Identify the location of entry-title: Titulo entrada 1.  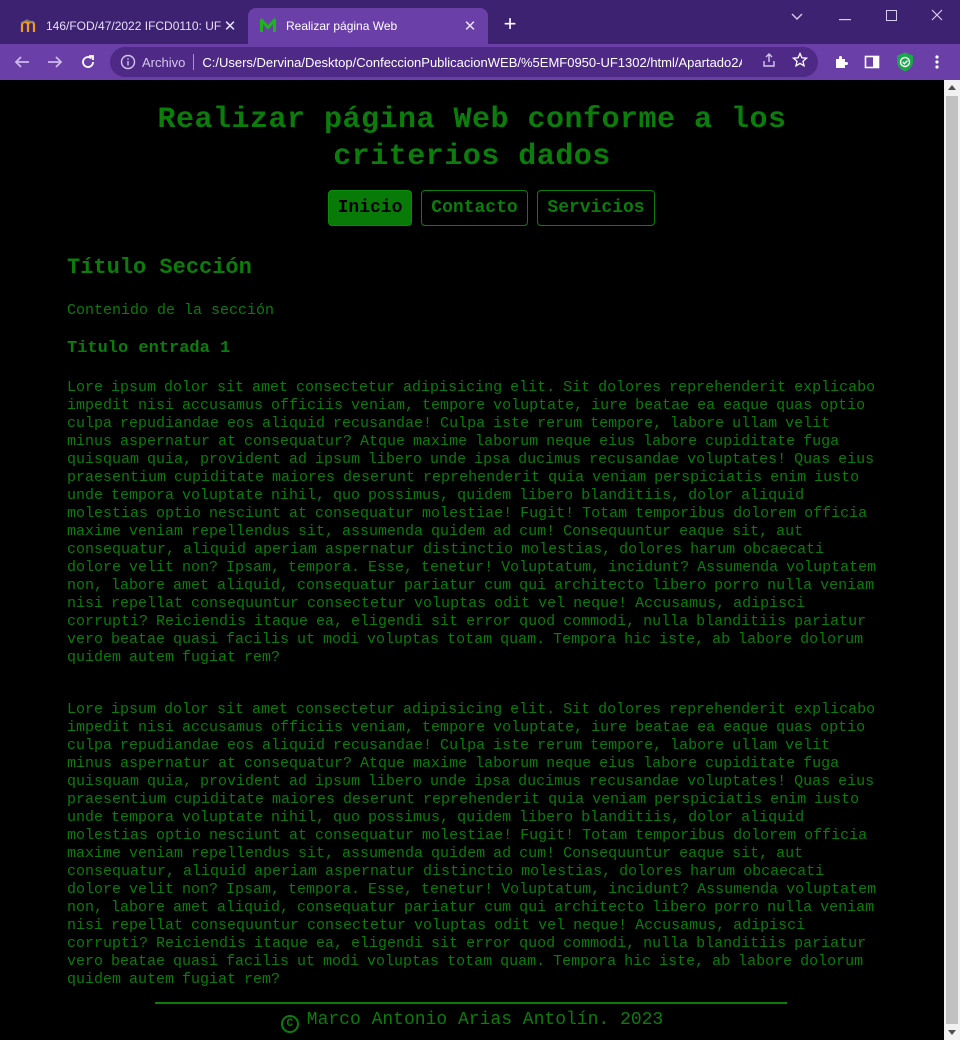
(149, 348).